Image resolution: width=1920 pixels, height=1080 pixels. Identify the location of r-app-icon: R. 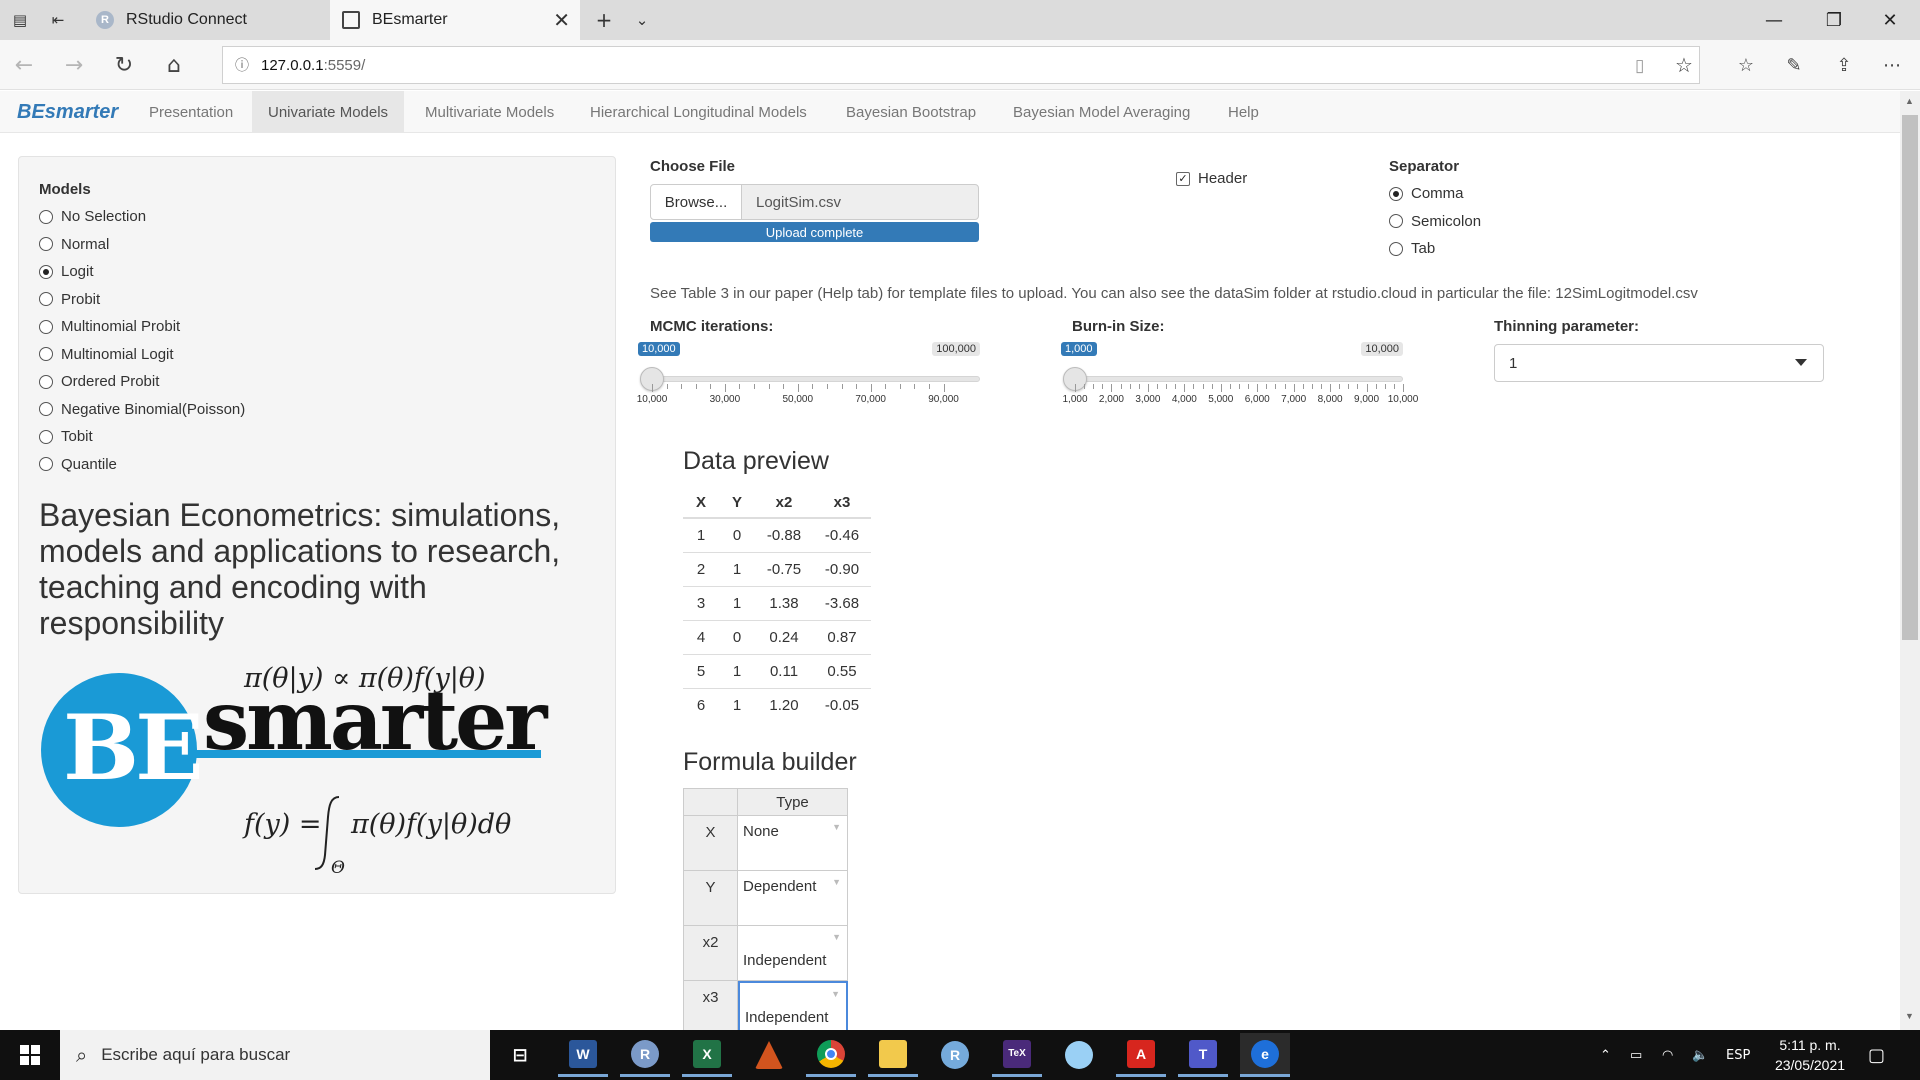
(645, 1055).